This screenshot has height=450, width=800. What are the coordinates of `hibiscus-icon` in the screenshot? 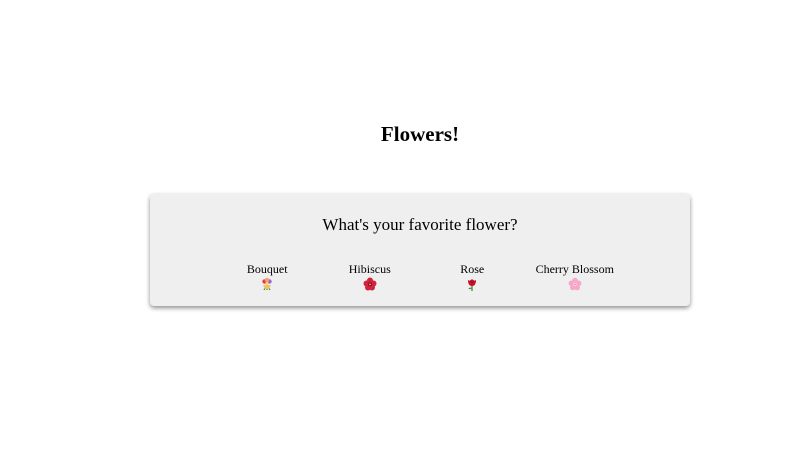 It's located at (370, 284).